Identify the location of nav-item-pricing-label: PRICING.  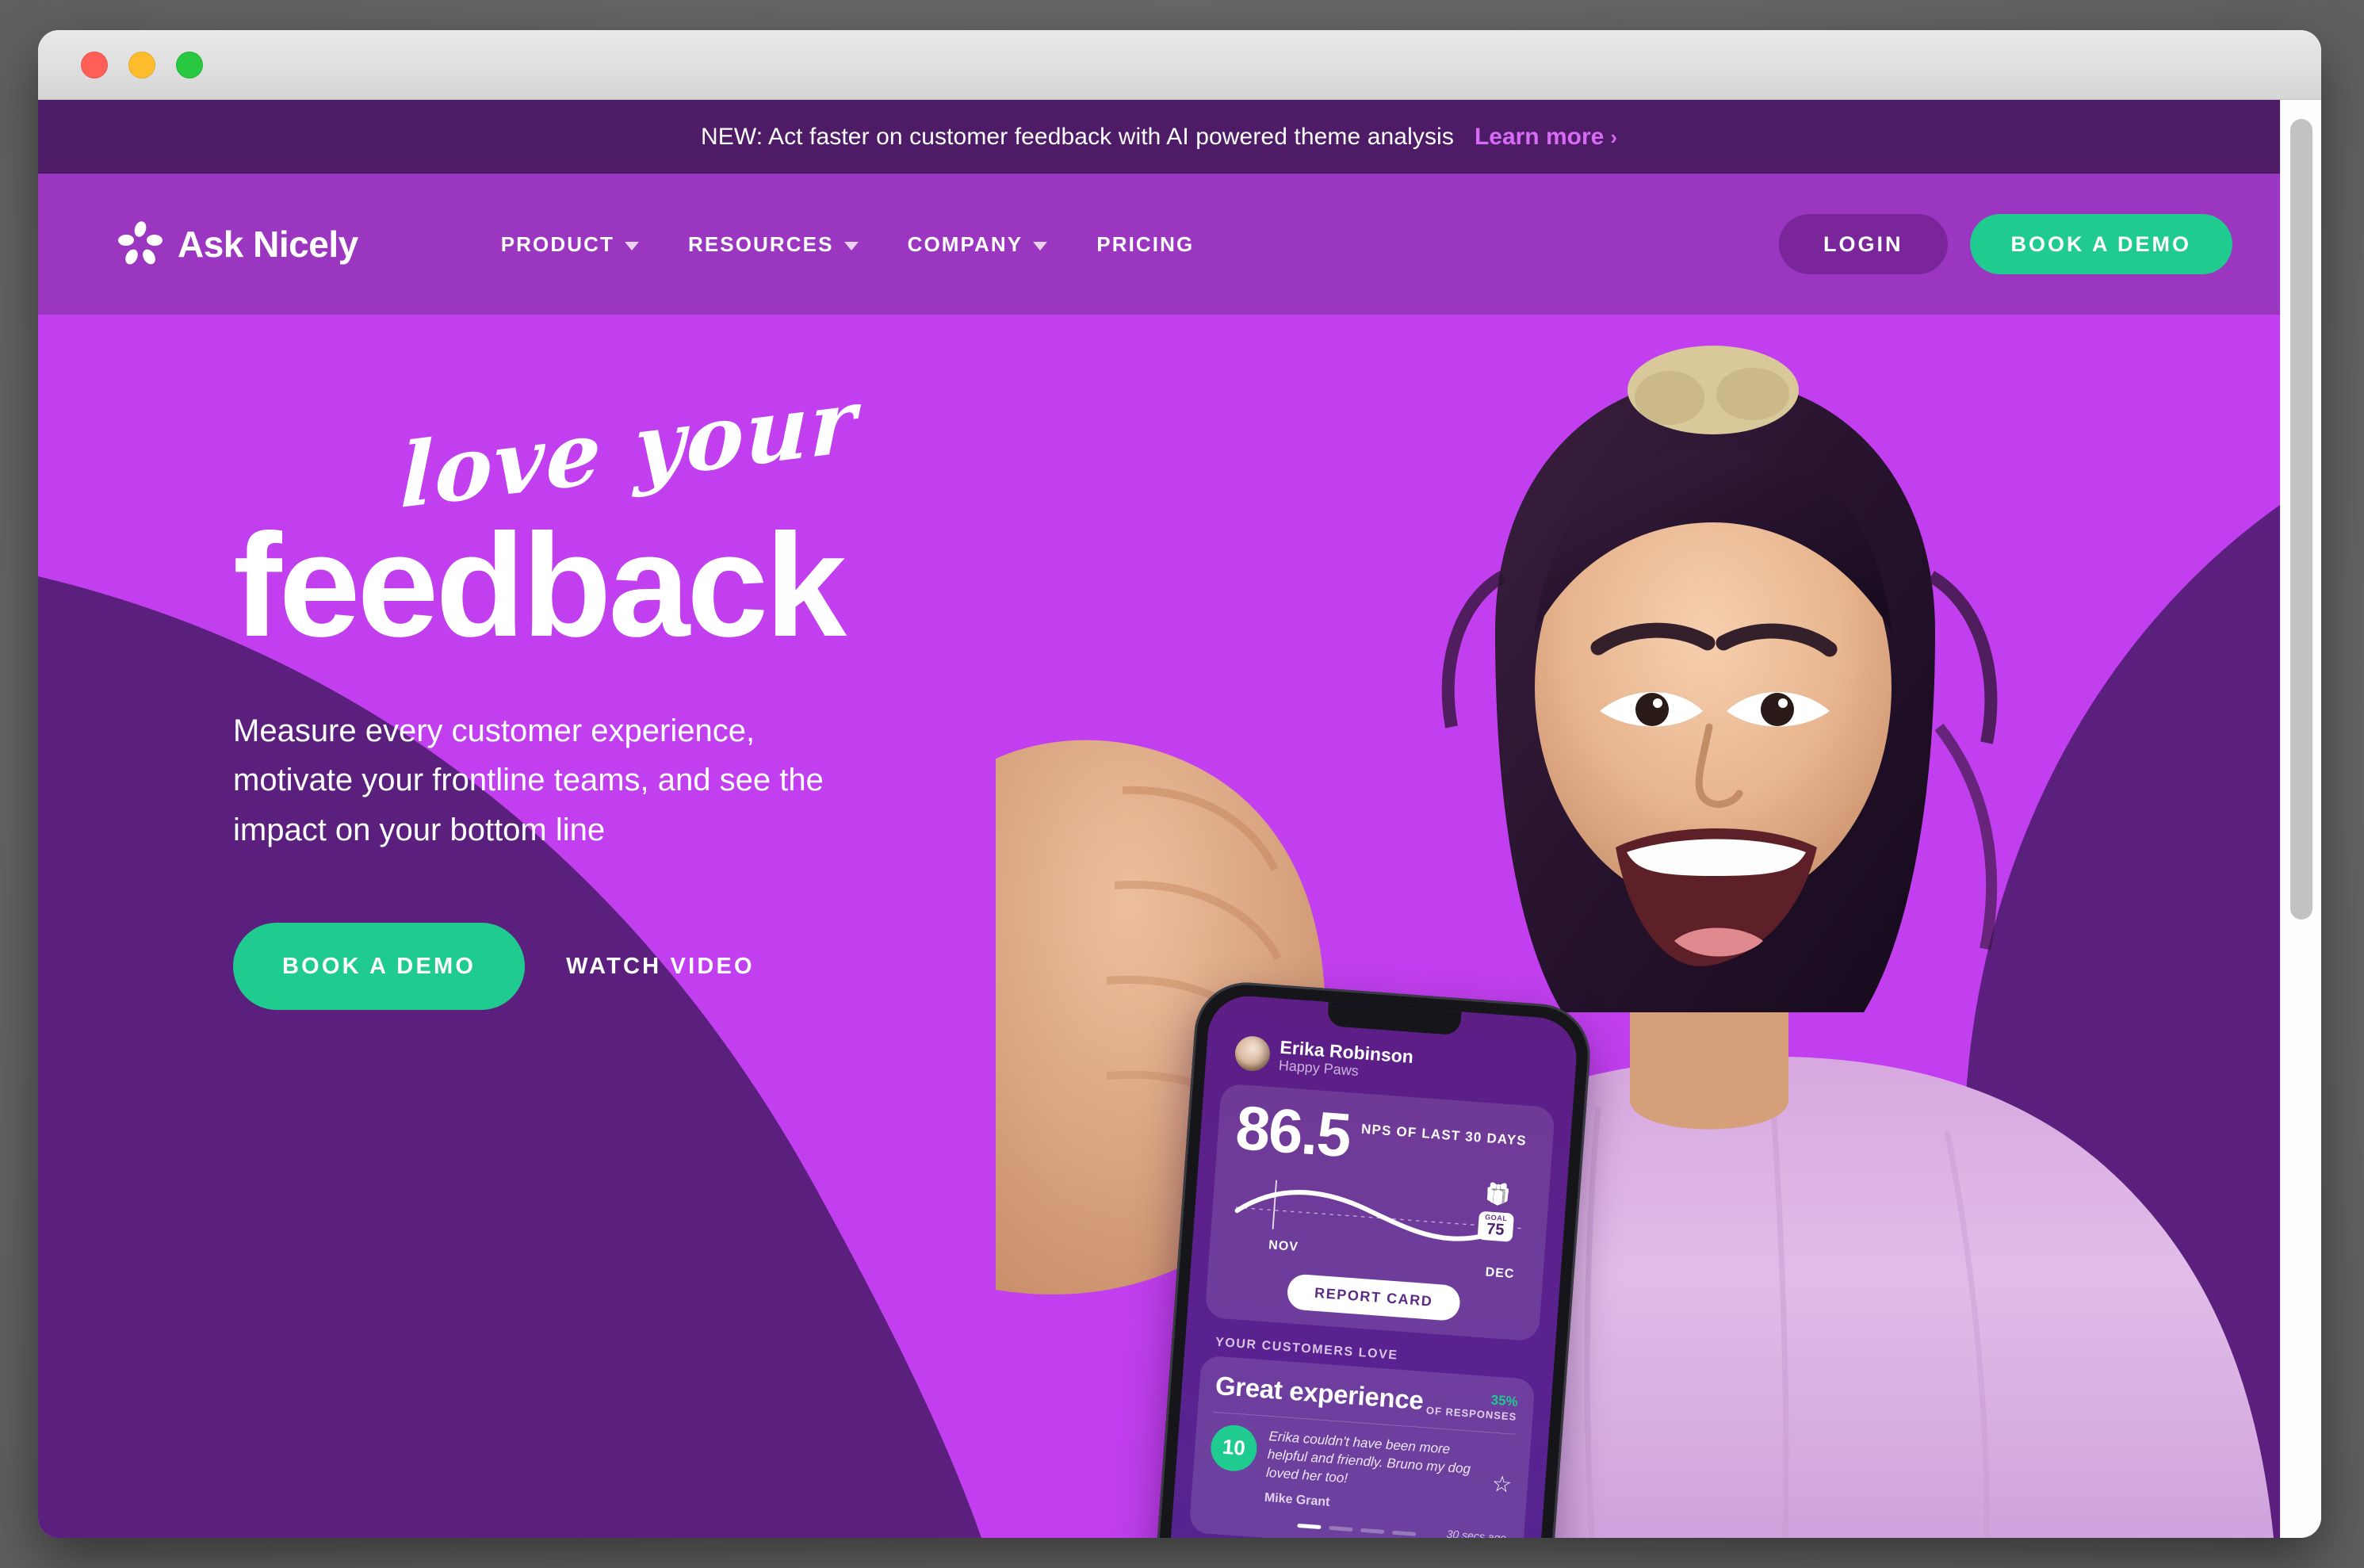
(1145, 244).